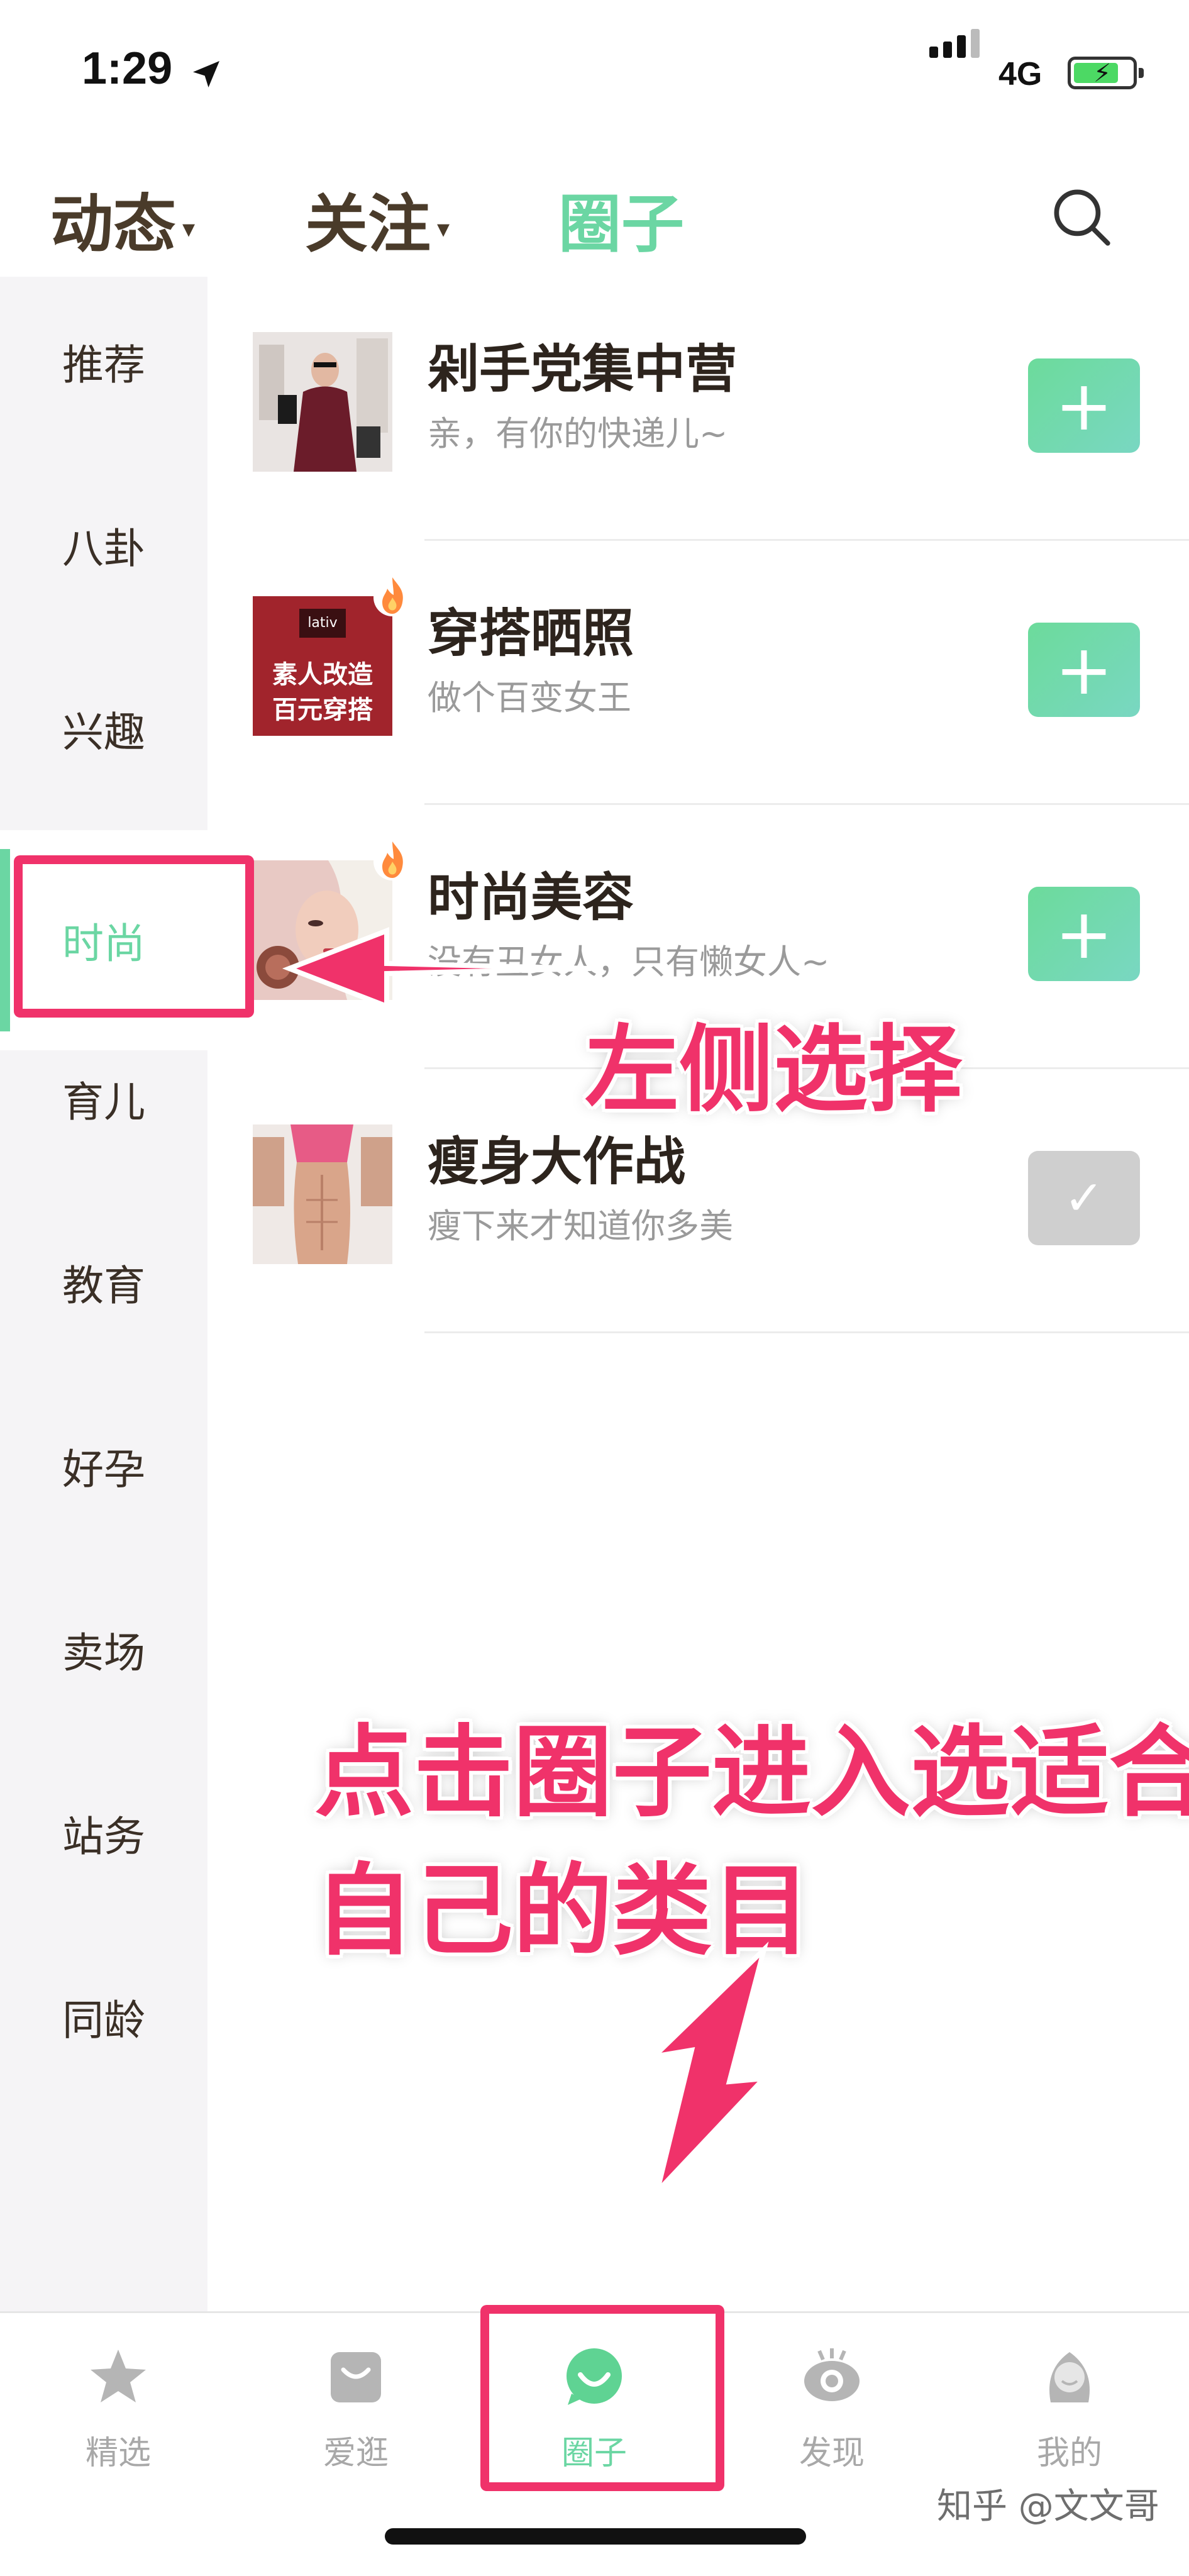 This screenshot has width=1189, height=2576. What do you see at coordinates (531, 633) in the screenshot?
I see `group-name: 穿搭晒照` at bounding box center [531, 633].